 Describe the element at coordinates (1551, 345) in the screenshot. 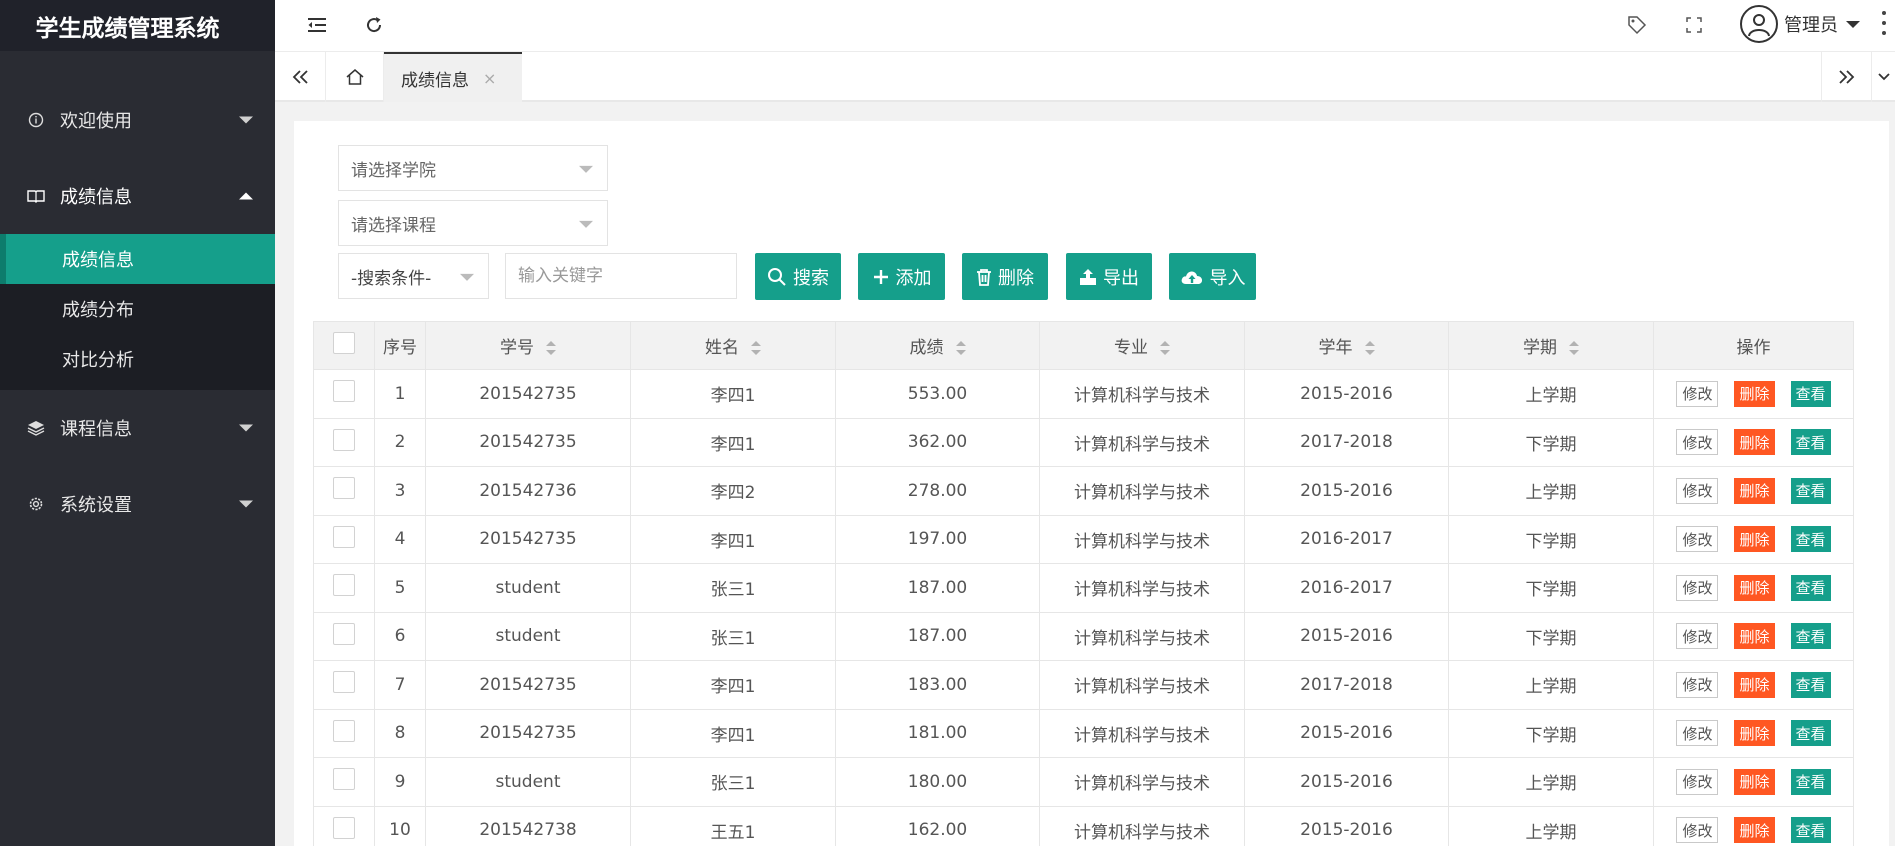

I see `header-term: 学期` at that location.